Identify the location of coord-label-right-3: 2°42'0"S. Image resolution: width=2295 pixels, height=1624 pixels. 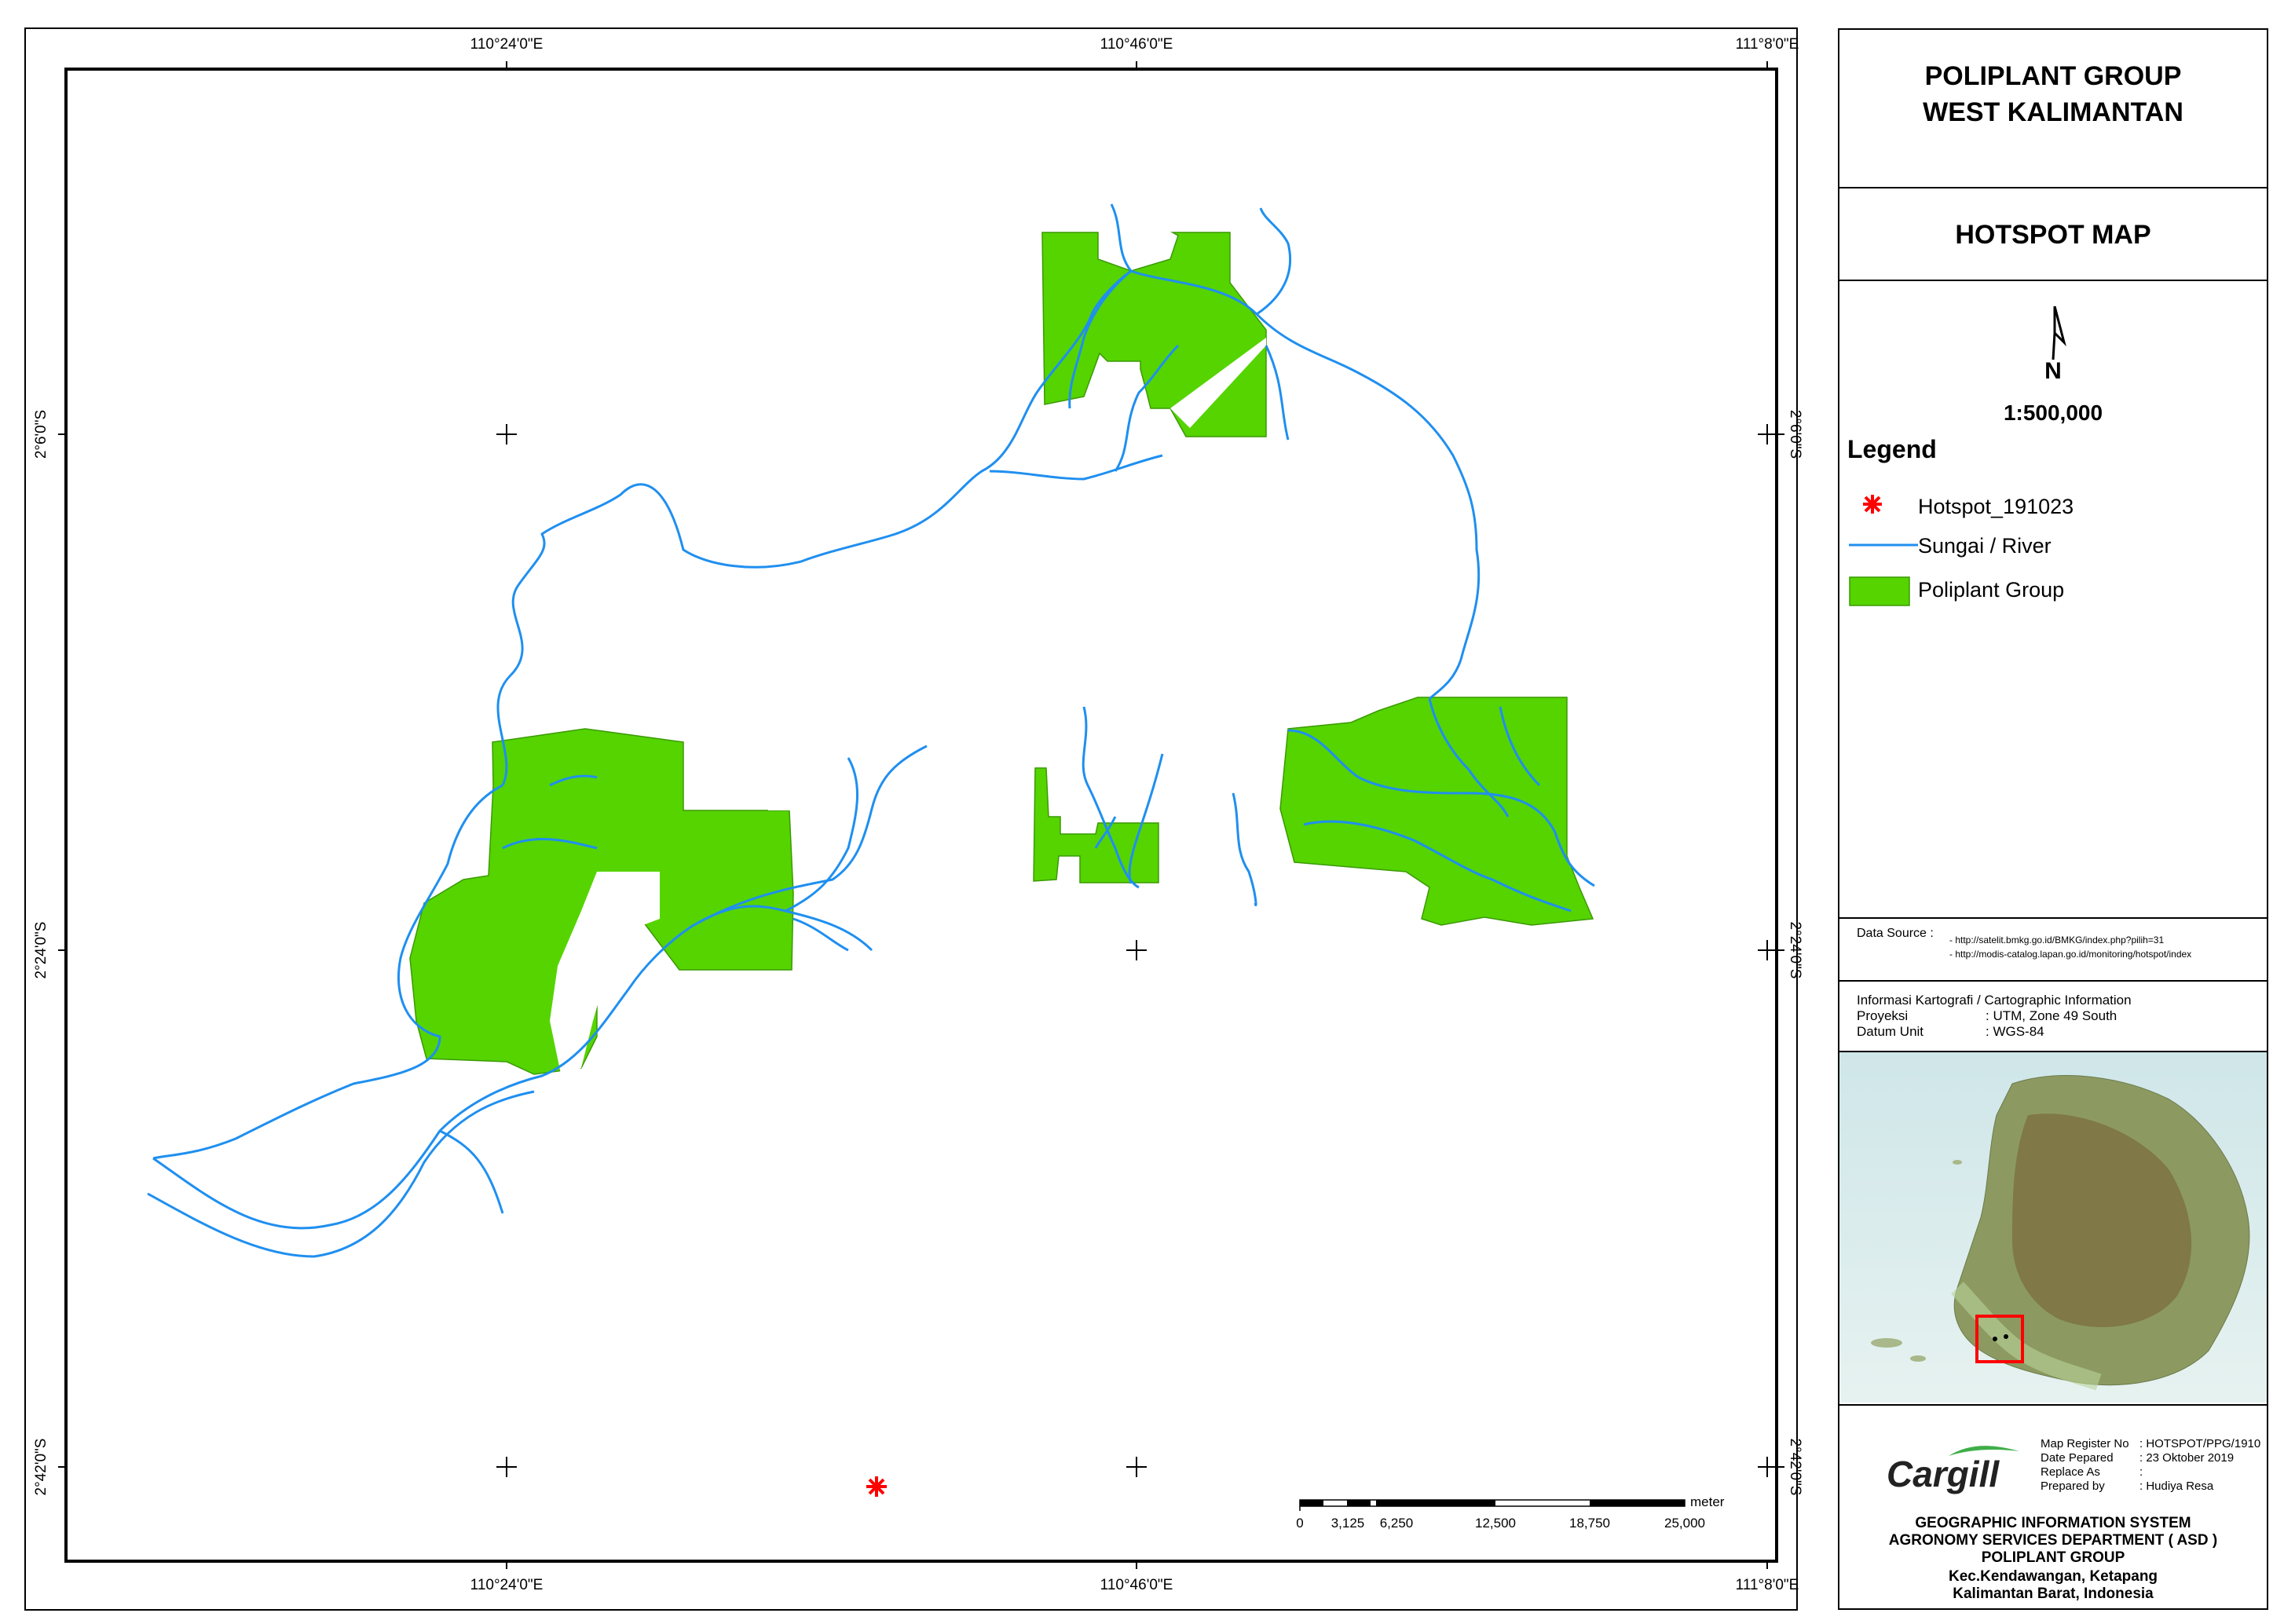
(1795, 1467).